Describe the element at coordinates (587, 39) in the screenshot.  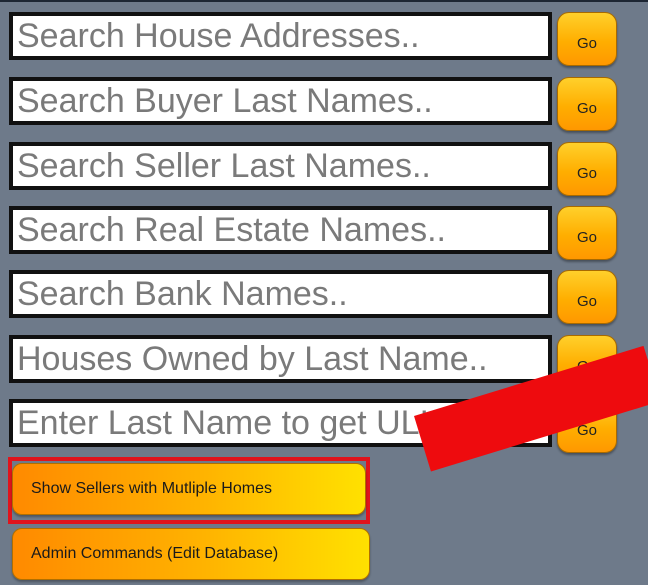
I see `house-address-go-button: Go` at that location.